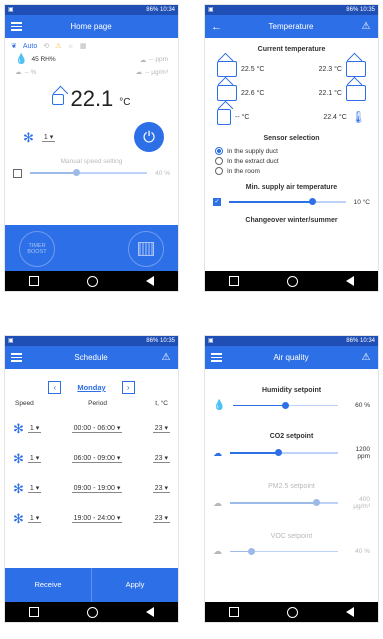 This screenshot has width=383, height=639. I want to click on receive-button: Receive, so click(48, 585).